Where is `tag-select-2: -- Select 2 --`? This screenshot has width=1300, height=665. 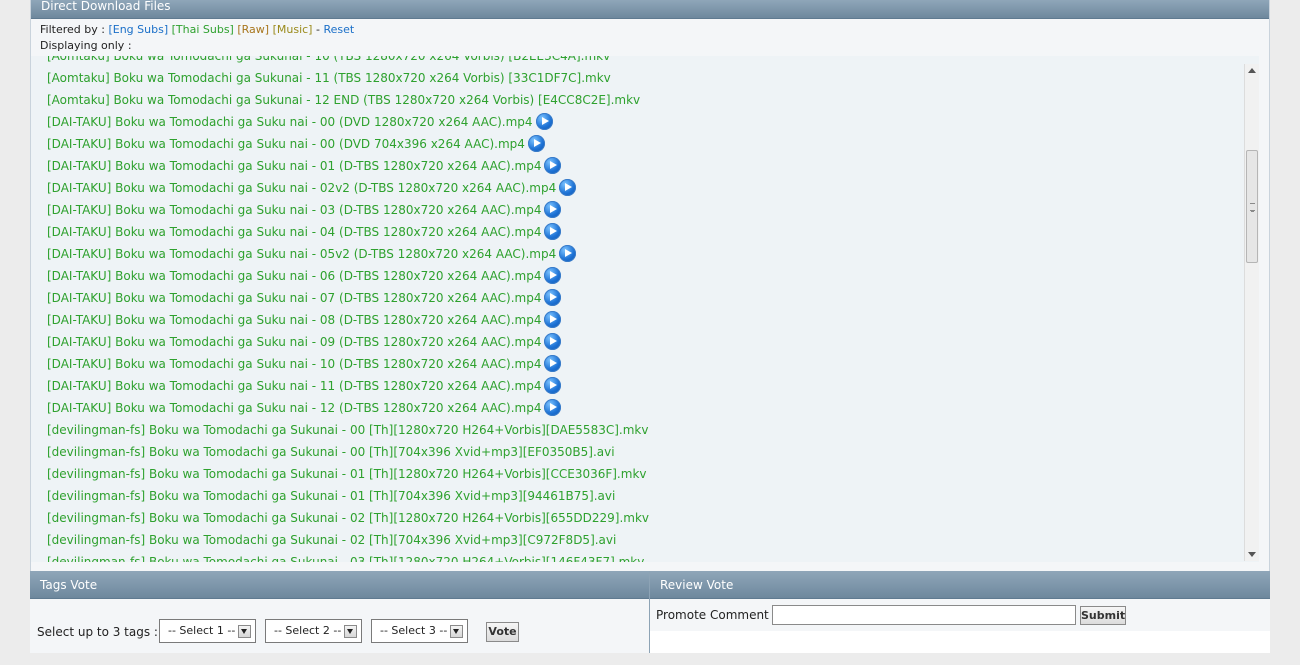
tag-select-2: -- Select 2 -- is located at coordinates (313, 631).